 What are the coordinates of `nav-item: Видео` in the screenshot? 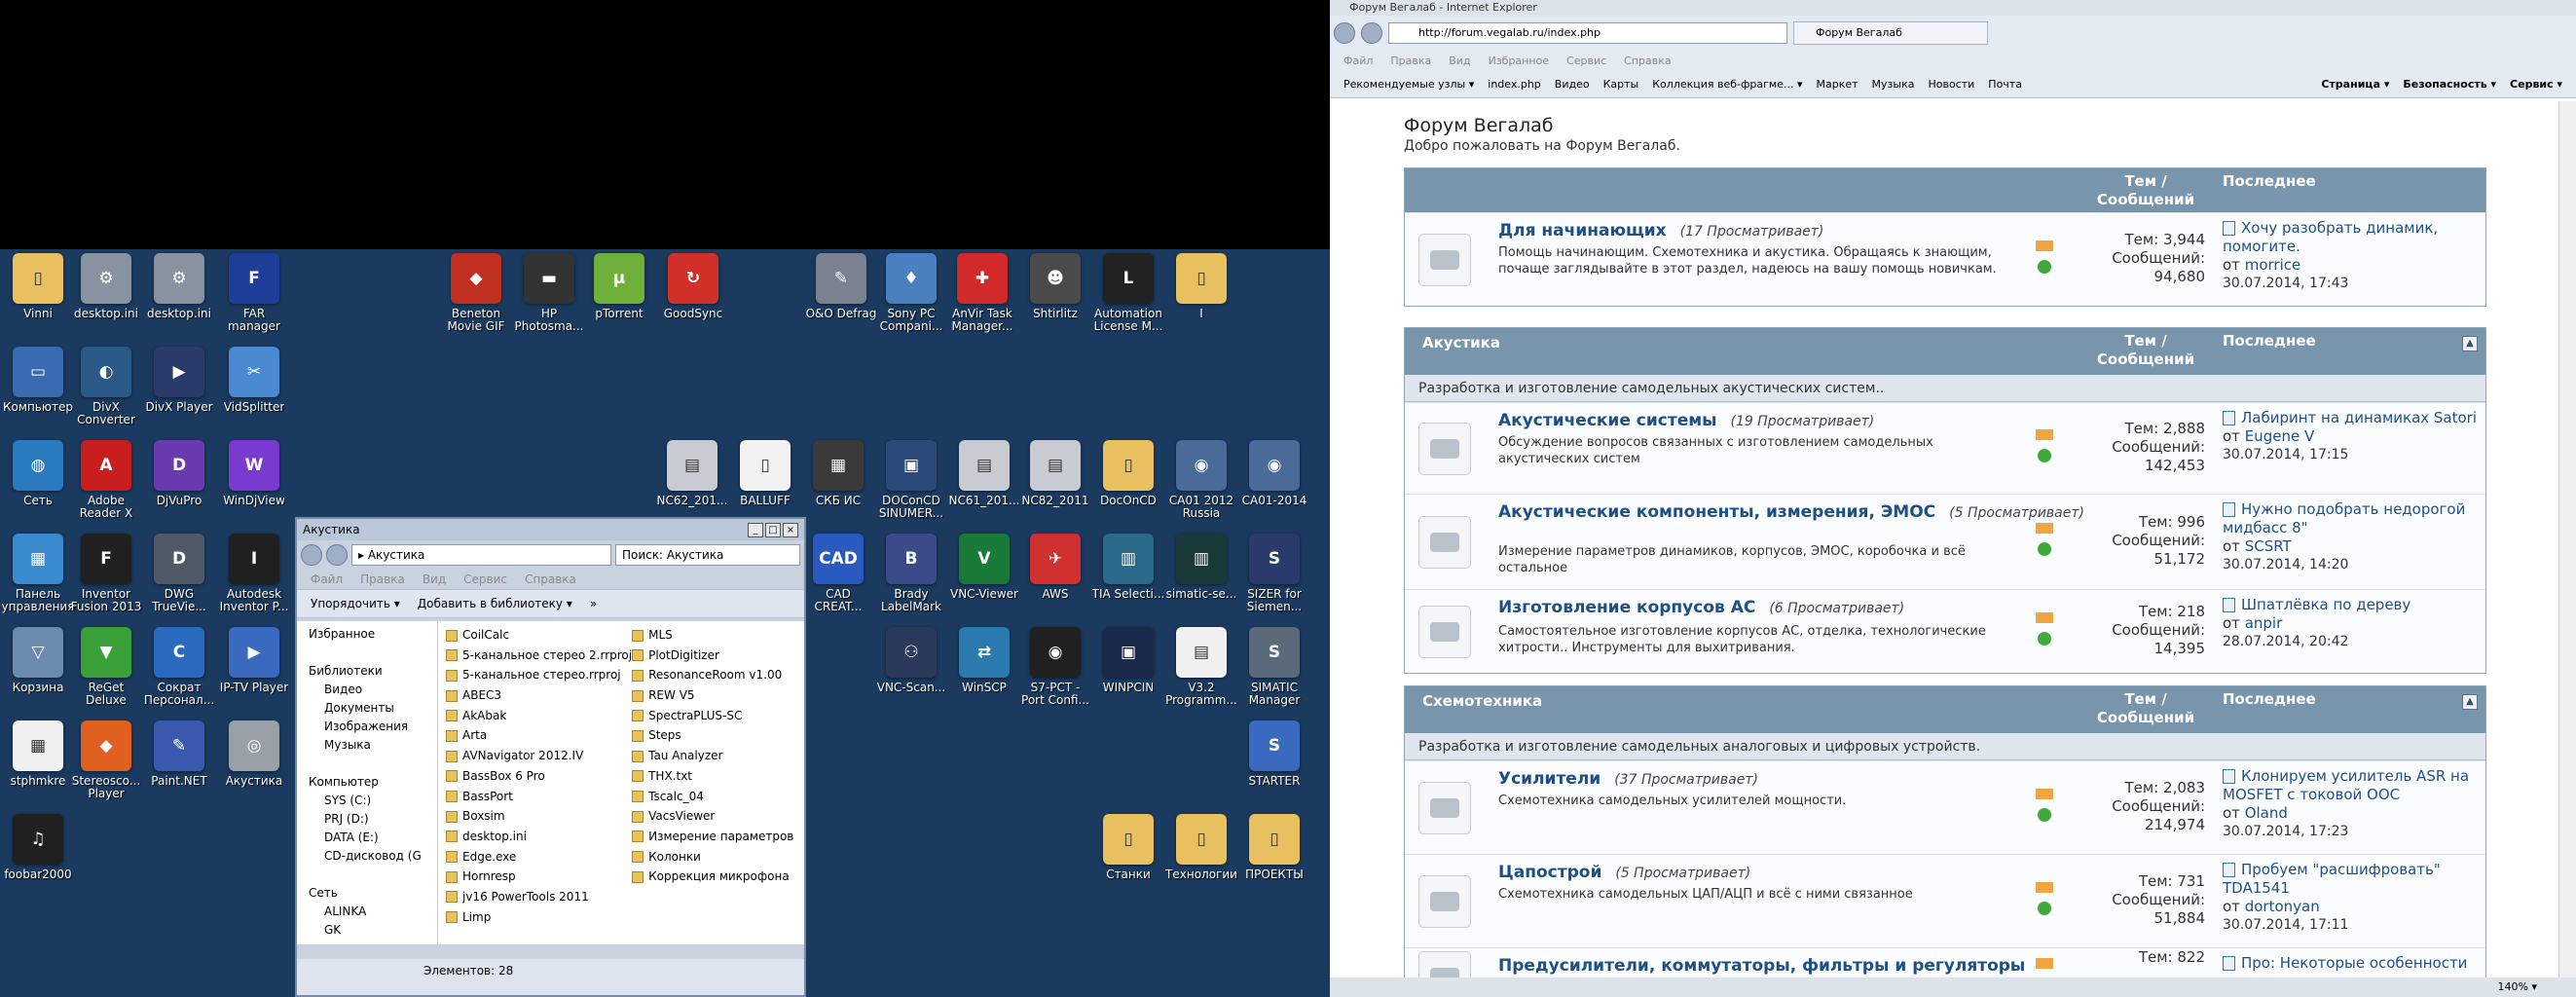 It's located at (367, 690).